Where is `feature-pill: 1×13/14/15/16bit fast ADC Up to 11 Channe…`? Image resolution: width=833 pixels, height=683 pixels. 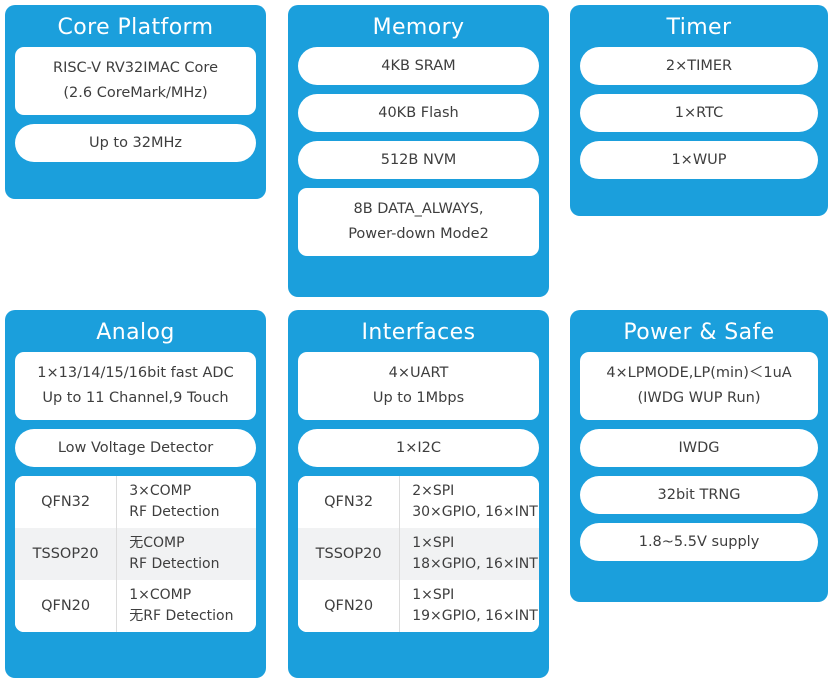
feature-pill: 1×13/14/15/16bit fast ADC Up to 11 Channe… is located at coordinates (135, 386).